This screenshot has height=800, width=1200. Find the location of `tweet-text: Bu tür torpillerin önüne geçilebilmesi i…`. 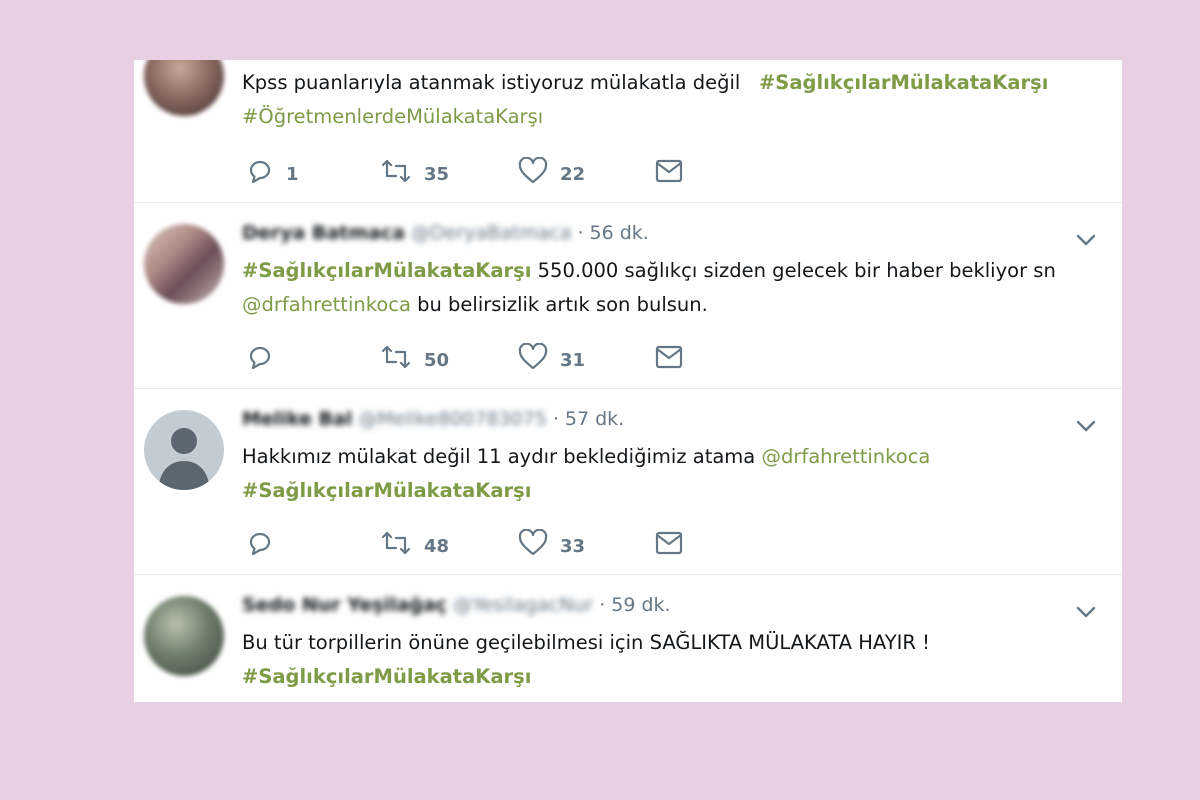

tweet-text: Bu tür torpillerin önüne geçilebilmesi i… is located at coordinates (672, 660).